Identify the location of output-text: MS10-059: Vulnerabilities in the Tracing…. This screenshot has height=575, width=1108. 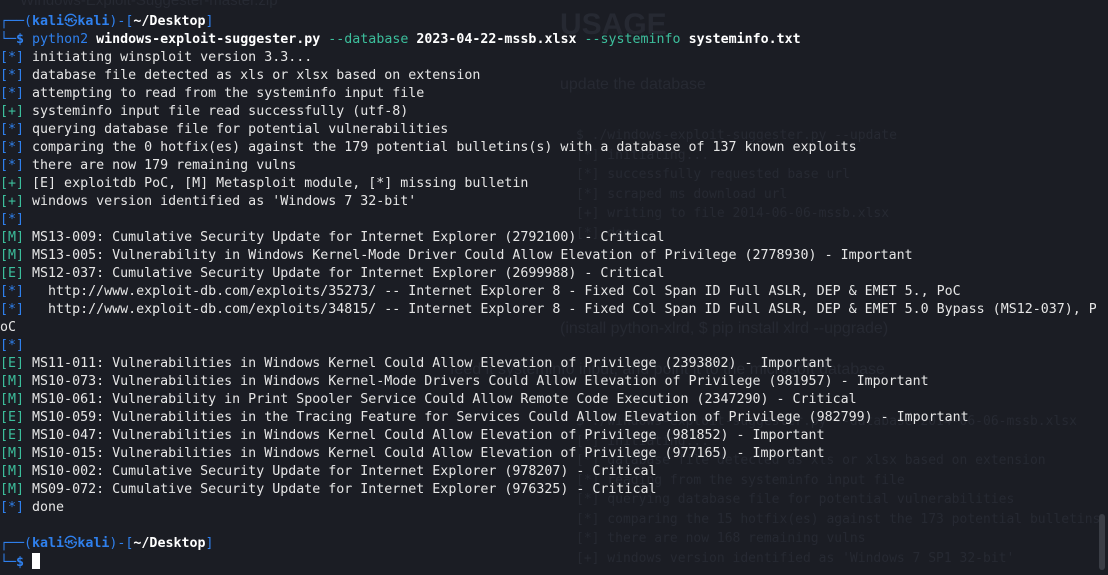
(496, 417).